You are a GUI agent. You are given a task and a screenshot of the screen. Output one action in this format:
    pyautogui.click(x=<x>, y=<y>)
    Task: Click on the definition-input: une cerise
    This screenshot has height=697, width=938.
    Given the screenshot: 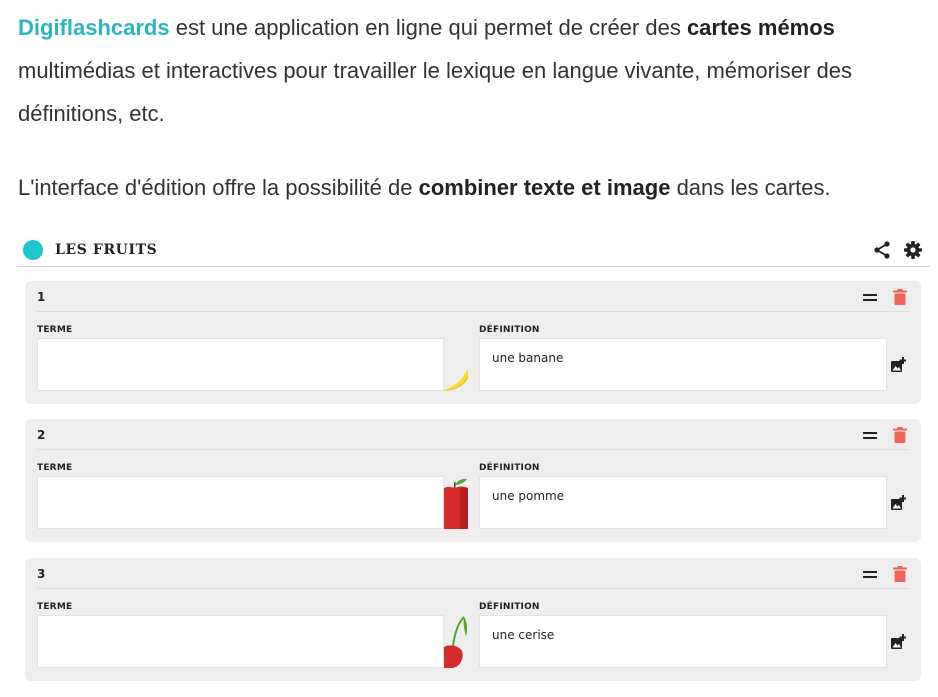 What is the action you would take?
    pyautogui.click(x=683, y=641)
    